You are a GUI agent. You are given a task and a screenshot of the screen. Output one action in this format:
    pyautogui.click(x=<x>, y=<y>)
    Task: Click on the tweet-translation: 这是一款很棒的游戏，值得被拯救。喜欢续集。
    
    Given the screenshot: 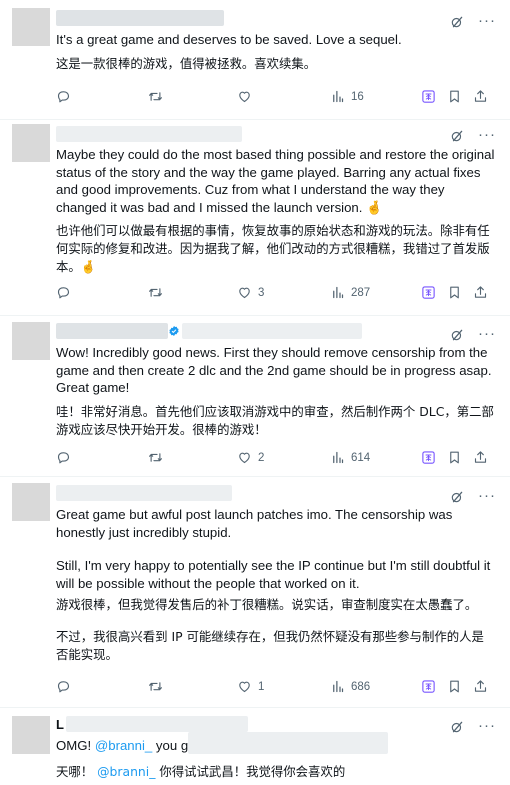 What is the action you would take?
    pyautogui.click(x=186, y=63)
    